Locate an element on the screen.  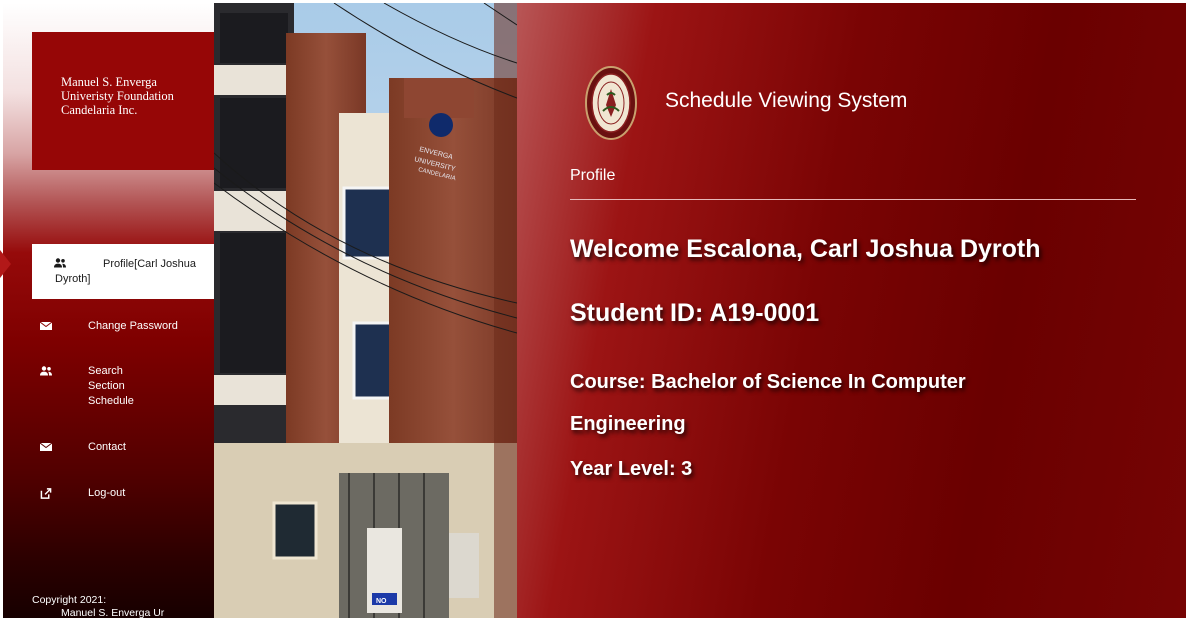
nav-label-profile-line2: Dyroth] is located at coordinates (73, 279).